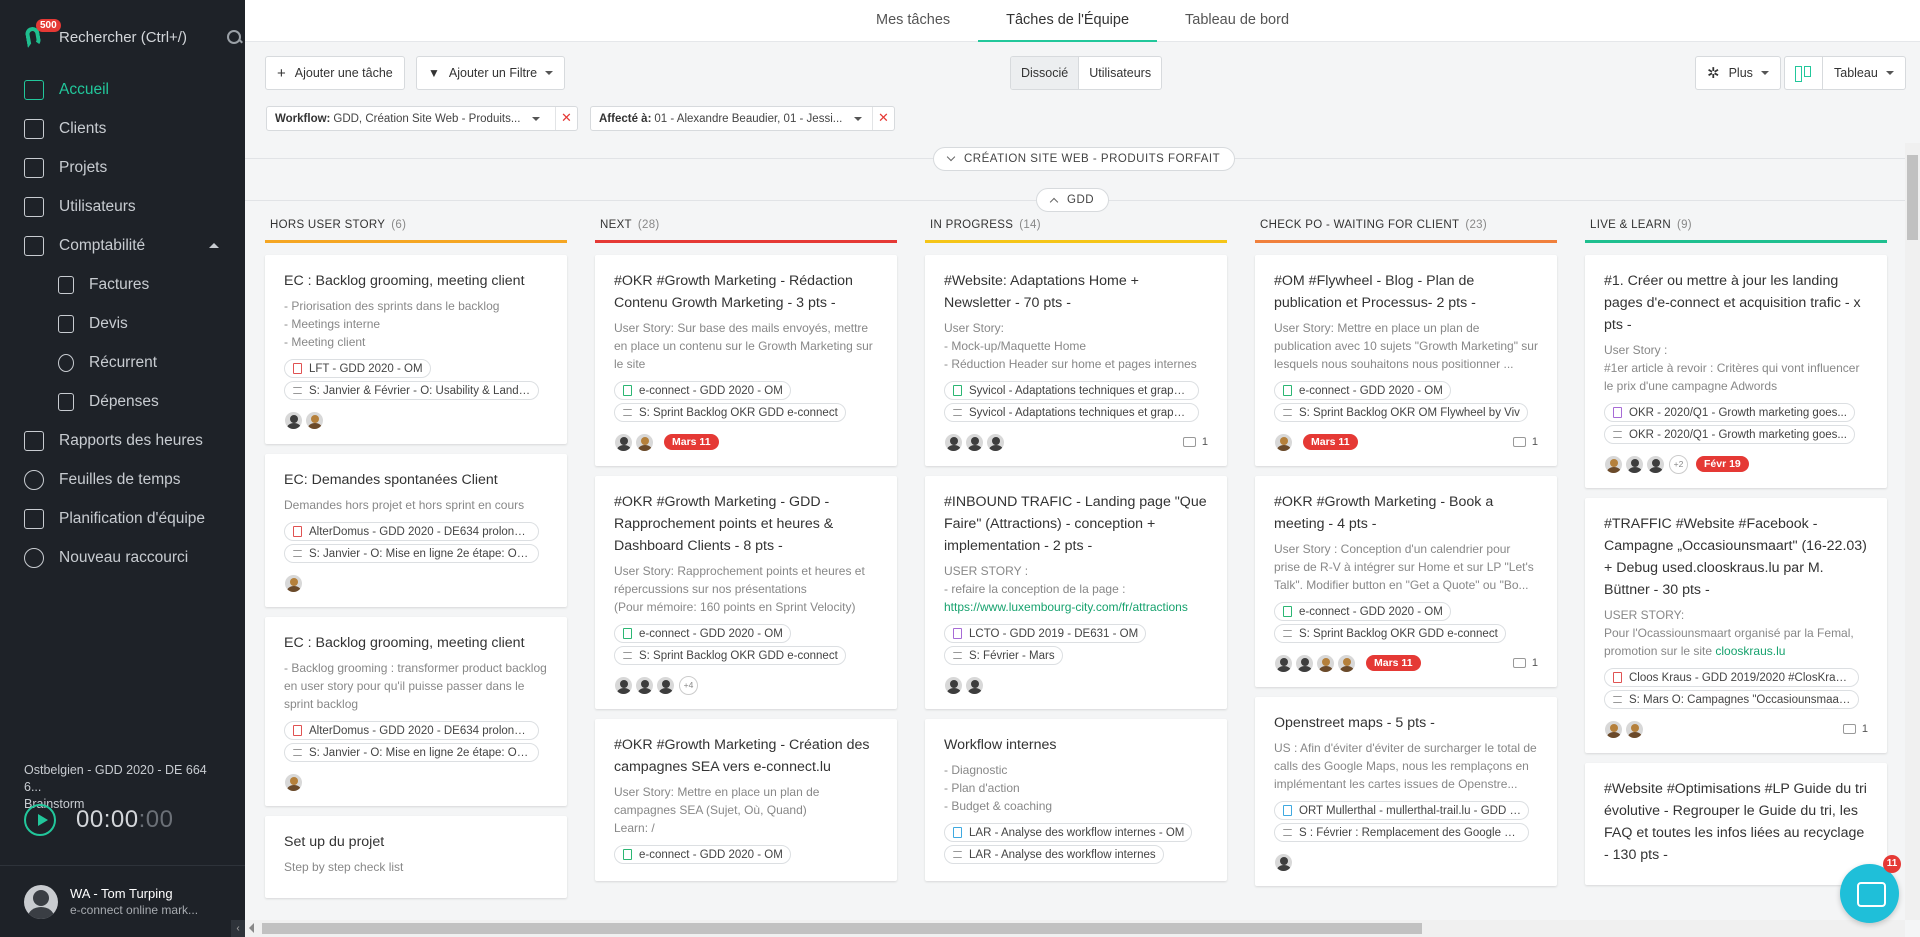 This screenshot has height=937, width=1920. What do you see at coordinates (122, 518) in the screenshot?
I see `sidebar-item-calendar: Planification d'équipe` at bounding box center [122, 518].